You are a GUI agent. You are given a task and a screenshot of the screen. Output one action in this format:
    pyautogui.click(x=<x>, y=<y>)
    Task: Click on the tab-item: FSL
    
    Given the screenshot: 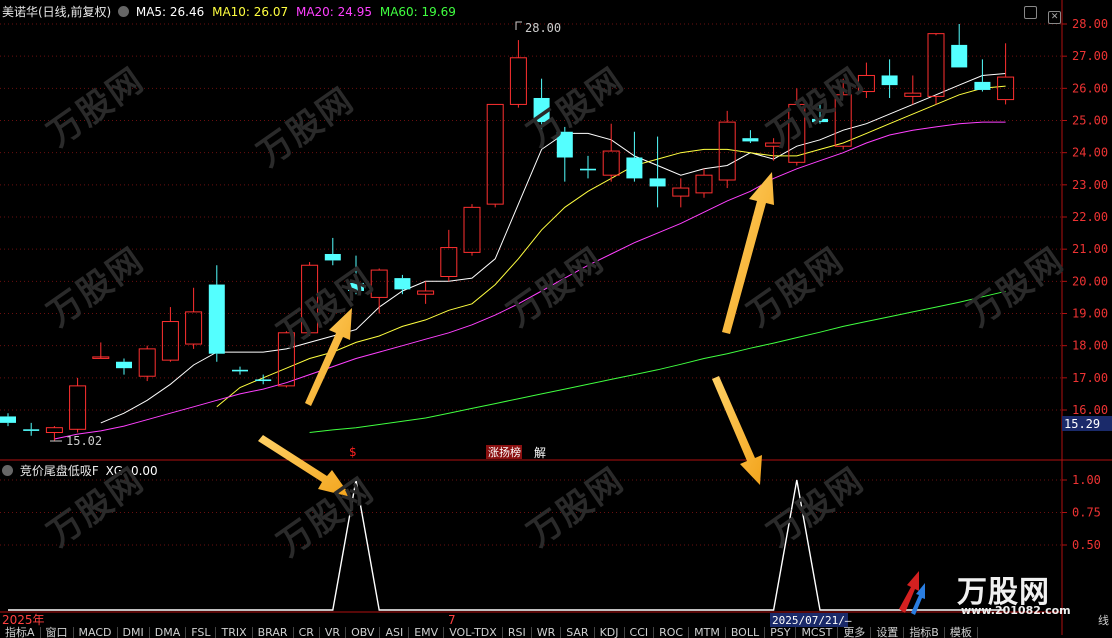 What is the action you would take?
    pyautogui.click(x=201, y=632)
    